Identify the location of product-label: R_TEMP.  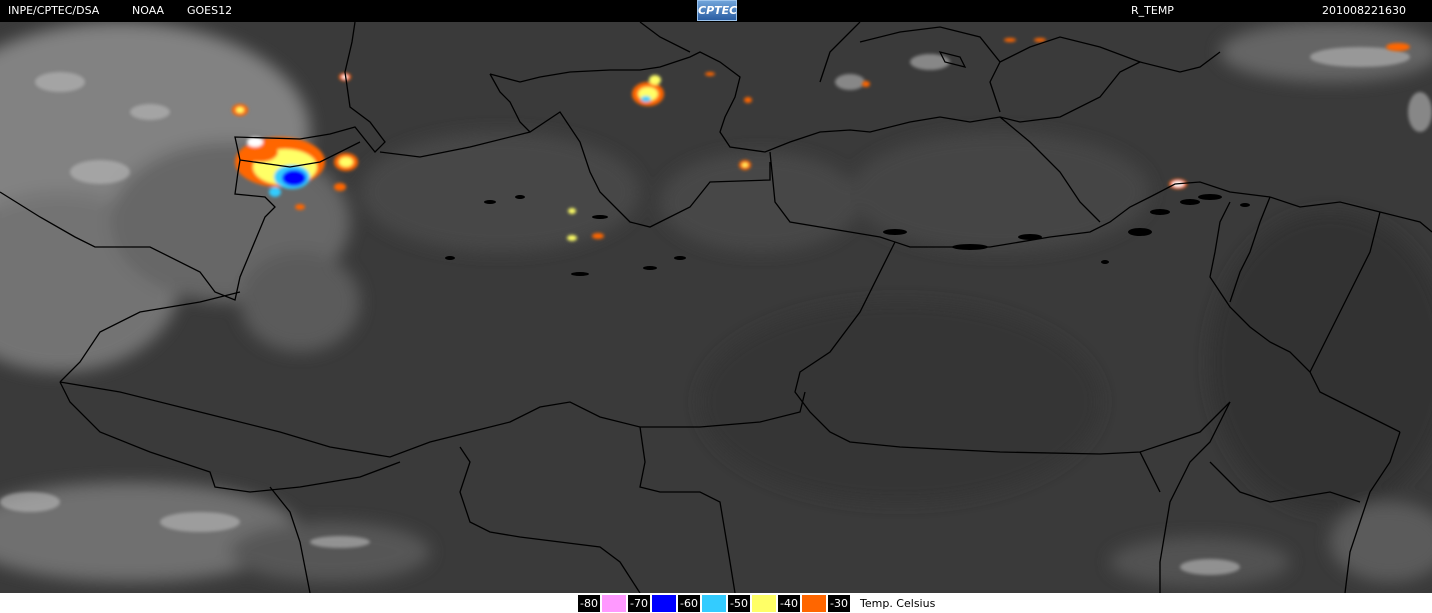
(1152, 10).